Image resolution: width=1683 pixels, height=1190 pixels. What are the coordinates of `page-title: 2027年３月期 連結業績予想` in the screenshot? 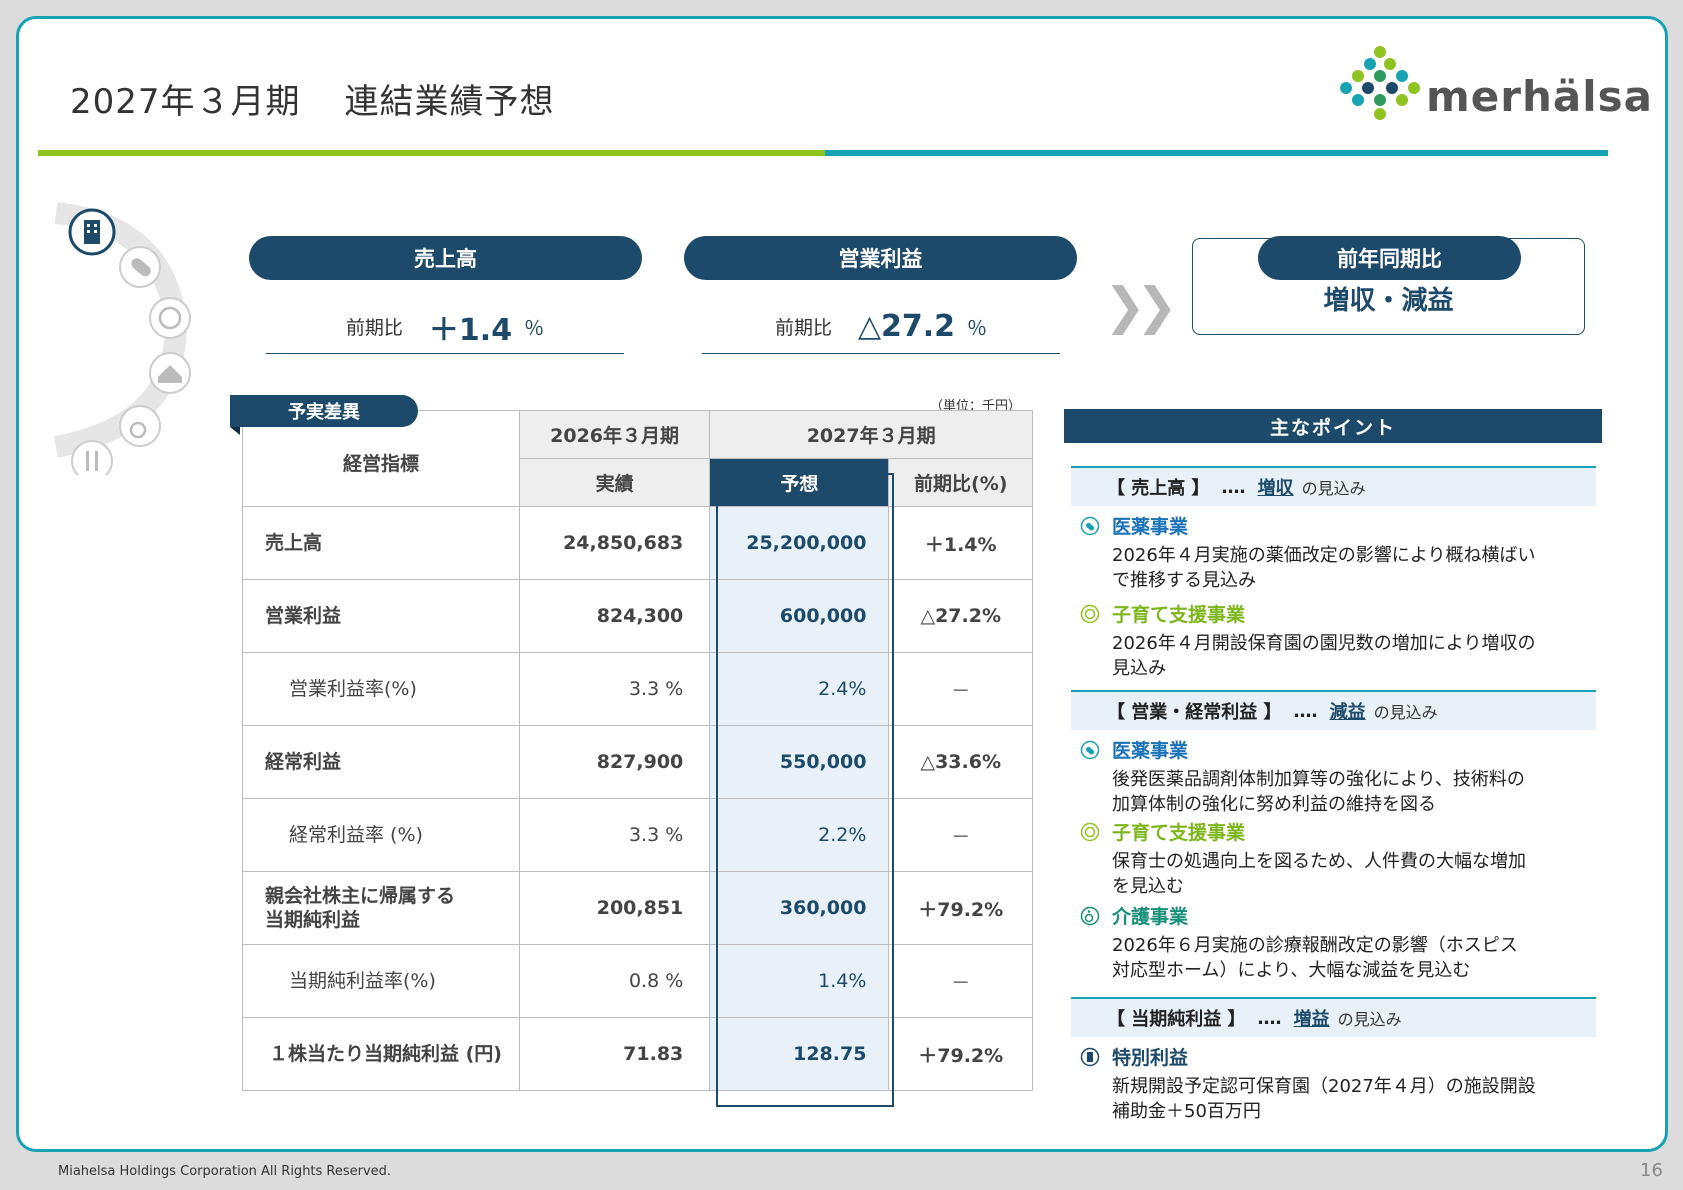 It's located at (312, 98).